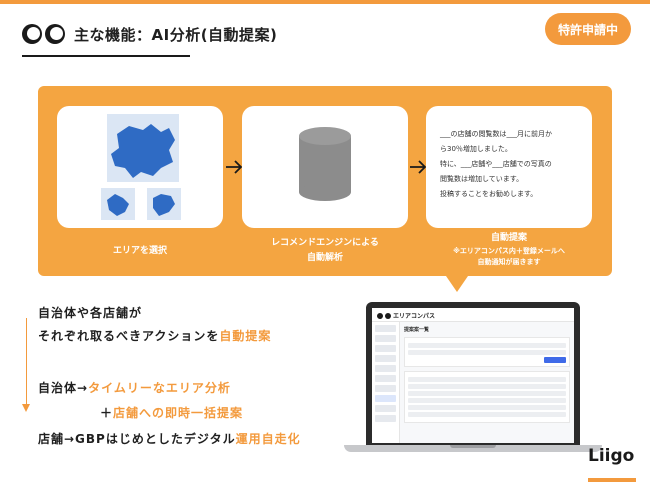  What do you see at coordinates (106, 56) in the screenshot?
I see `title-underline` at bounding box center [106, 56].